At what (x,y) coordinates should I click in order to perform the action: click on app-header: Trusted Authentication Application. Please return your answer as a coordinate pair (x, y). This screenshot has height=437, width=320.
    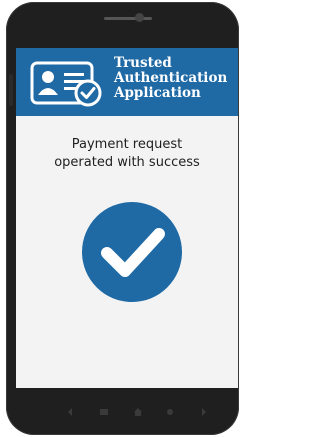
    Looking at the image, I should click on (127, 82).